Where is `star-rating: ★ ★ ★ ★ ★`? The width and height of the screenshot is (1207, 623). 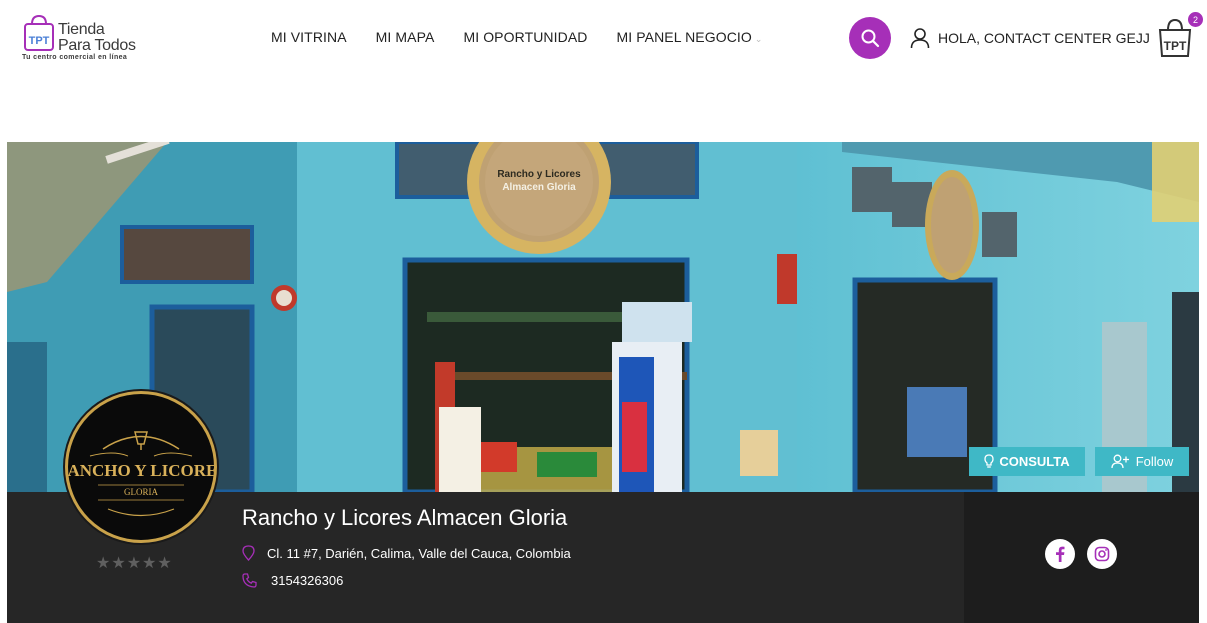 star-rating: ★ ★ ★ ★ ★ is located at coordinates (134, 563).